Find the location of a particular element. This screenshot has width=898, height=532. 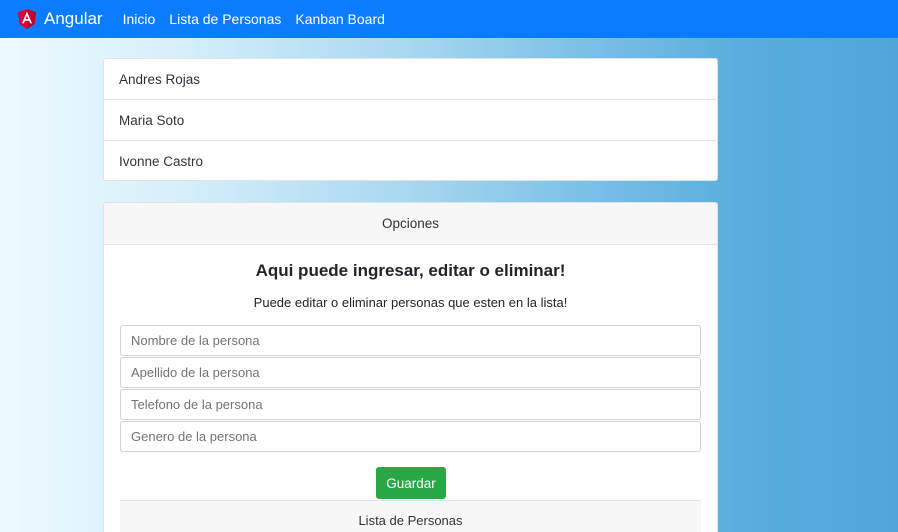

nombre-field is located at coordinates (410, 340).